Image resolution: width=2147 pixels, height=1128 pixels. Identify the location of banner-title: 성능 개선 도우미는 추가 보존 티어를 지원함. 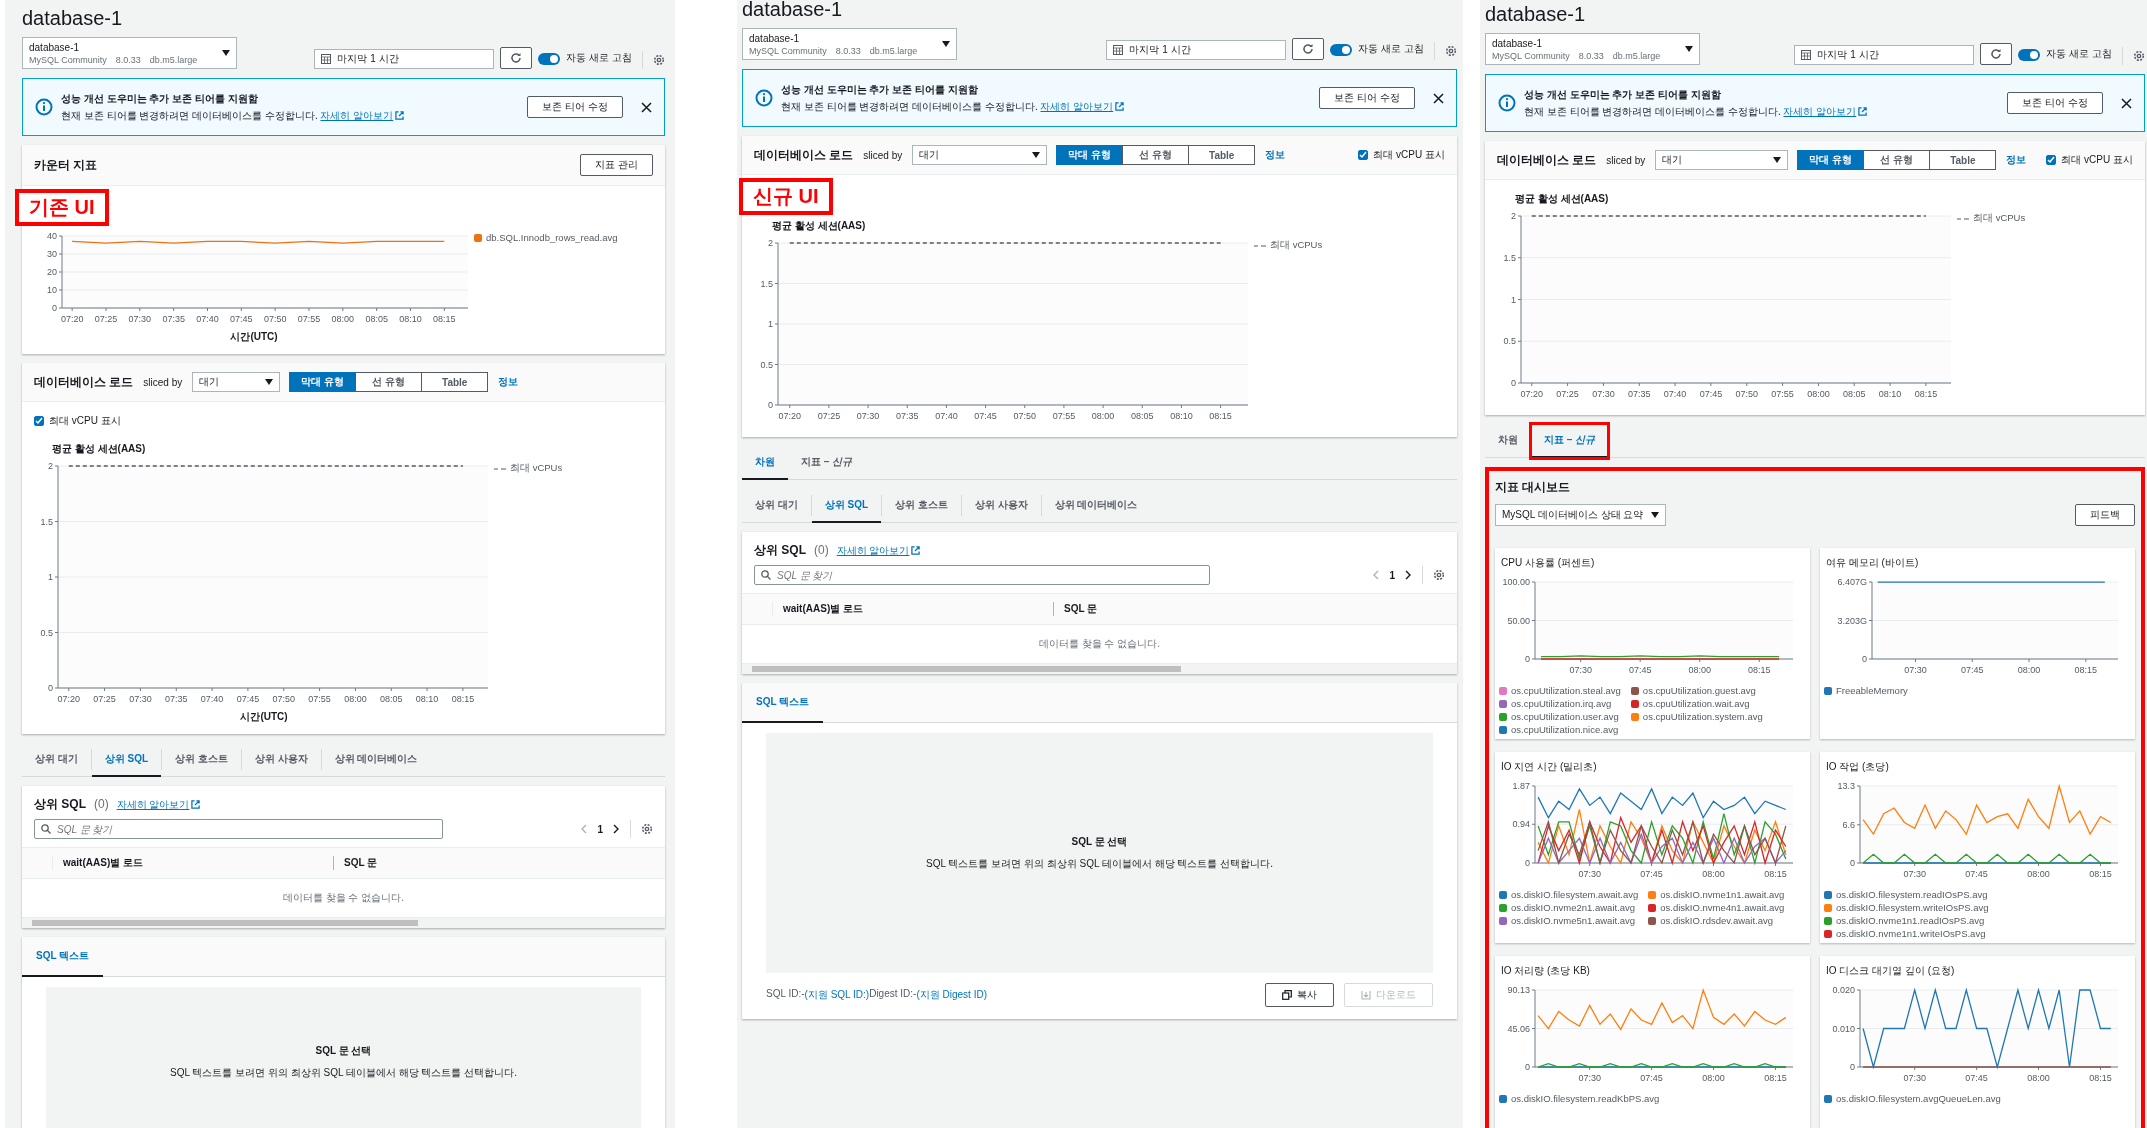
(880, 89).